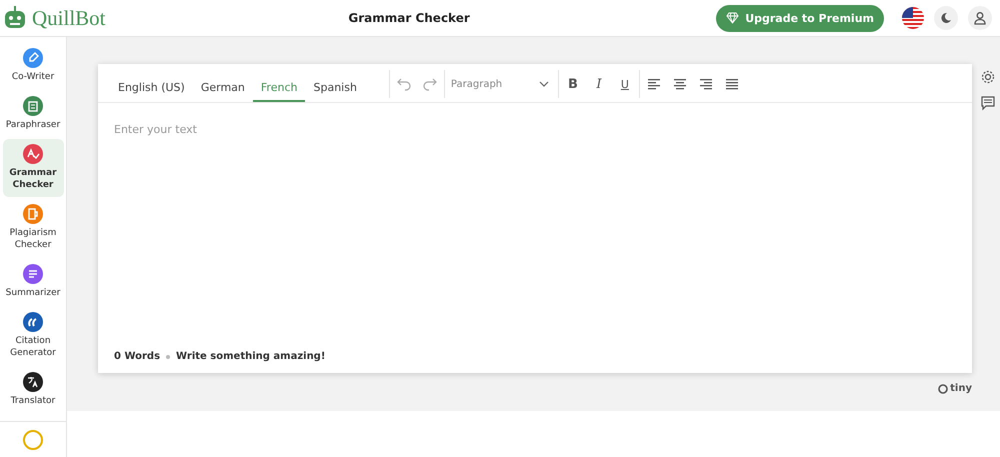 This screenshot has height=457, width=1000. I want to click on format-button: I, so click(598, 84).